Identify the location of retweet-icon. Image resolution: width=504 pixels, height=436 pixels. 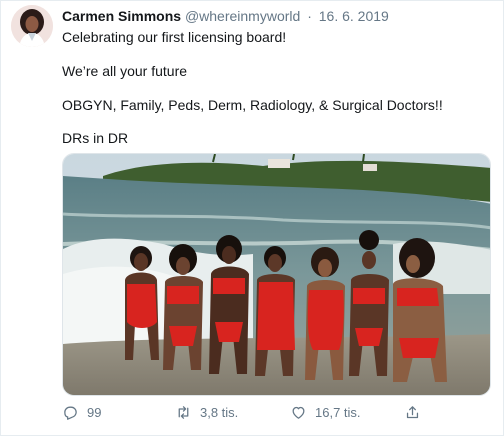
(183, 412).